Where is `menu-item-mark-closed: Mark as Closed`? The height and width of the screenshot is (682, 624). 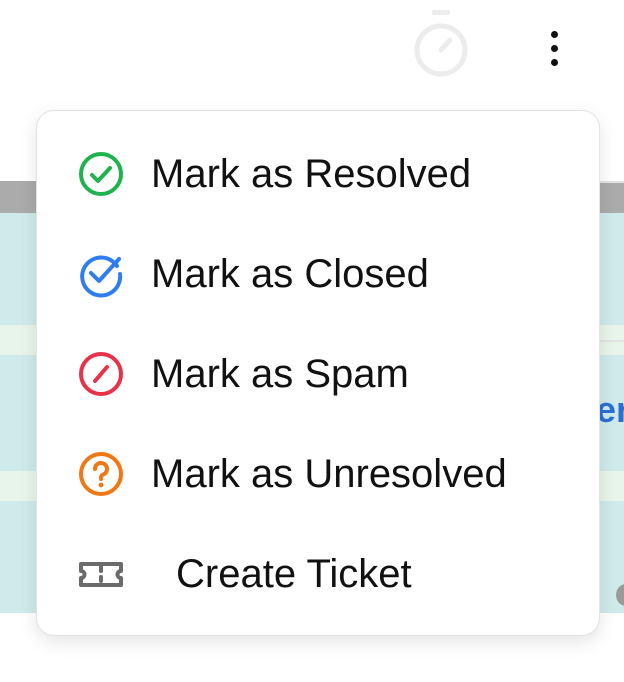
menu-item-mark-closed: Mark as Closed is located at coordinates (318, 274).